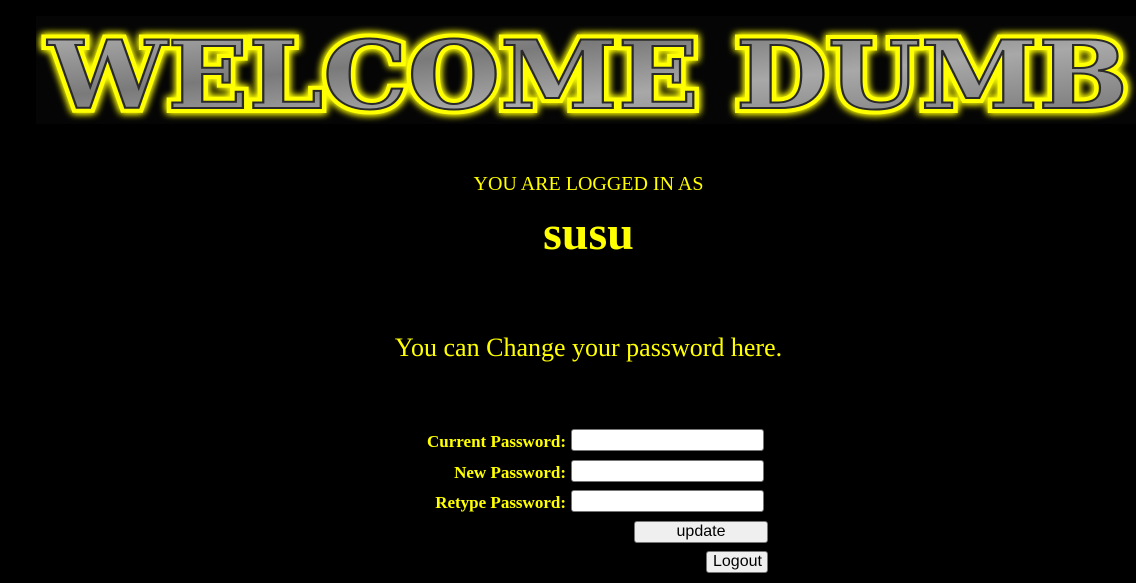  I want to click on current-password-row: Current Password:, so click(535, 442).